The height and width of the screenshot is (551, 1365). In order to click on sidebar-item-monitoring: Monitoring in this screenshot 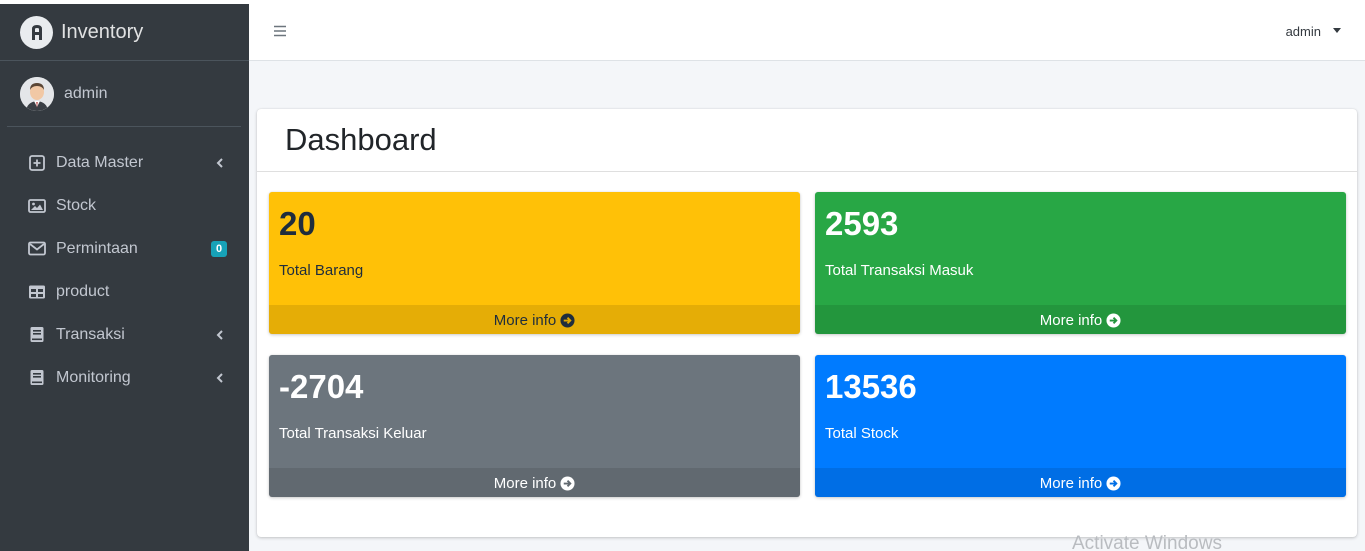, I will do `click(124, 377)`.